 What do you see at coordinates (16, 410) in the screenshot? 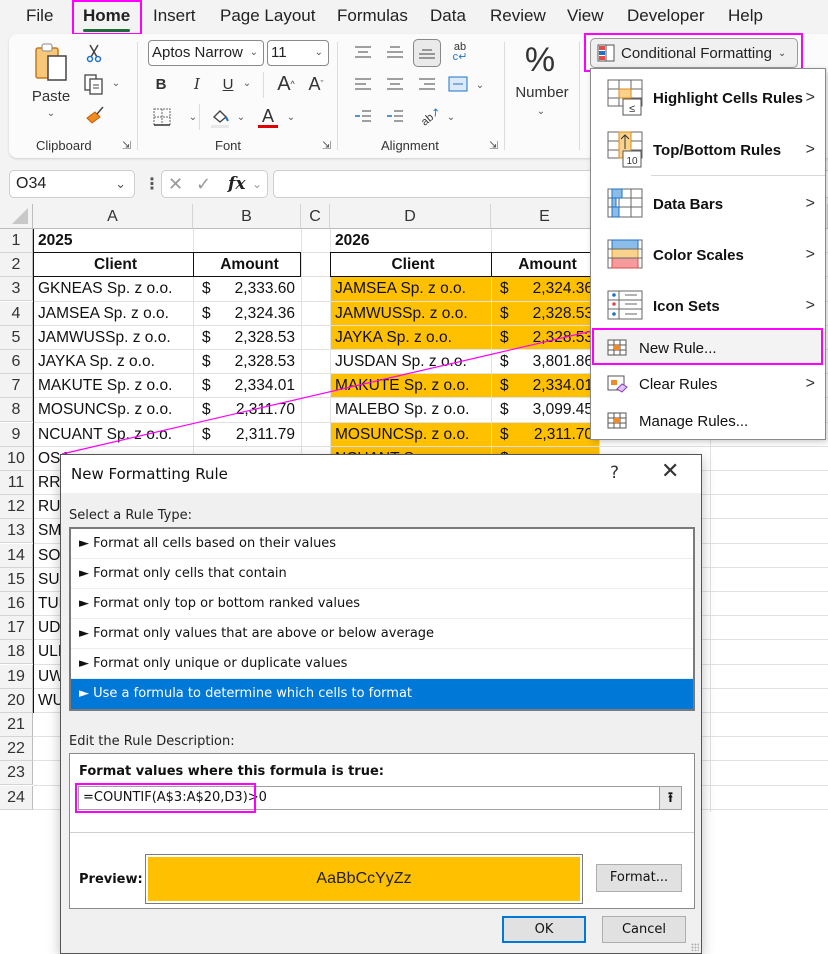
I see `row-header: 8` at bounding box center [16, 410].